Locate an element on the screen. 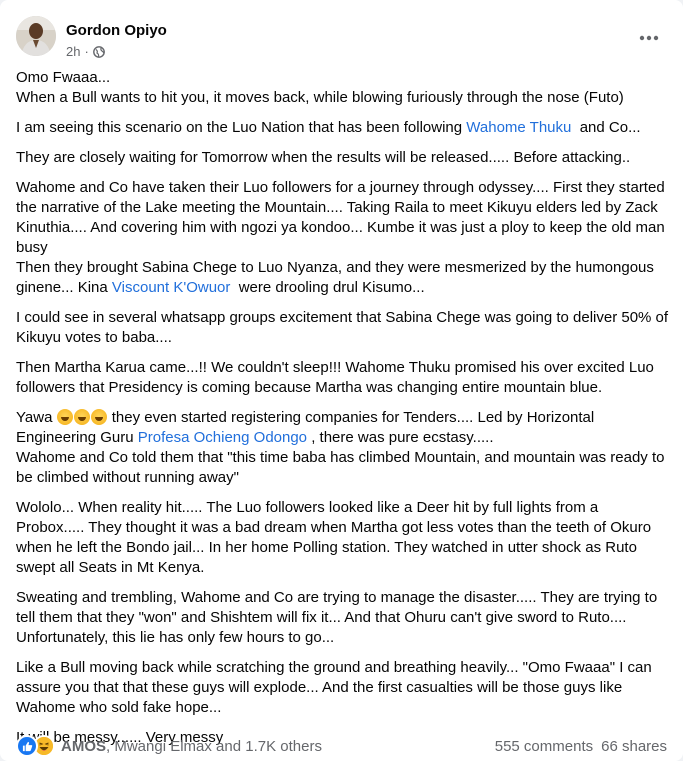 The width and height of the screenshot is (683, 761). comments-count: 555 comments is located at coordinates (544, 746).